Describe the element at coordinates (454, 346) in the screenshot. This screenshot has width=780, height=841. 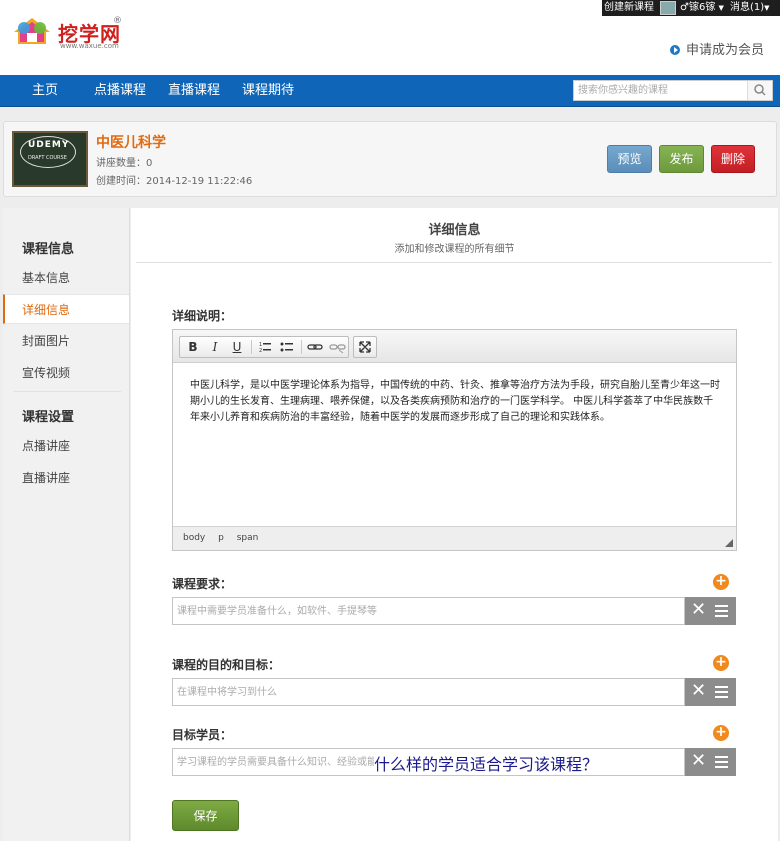
I see `editor-toolbar: B I U 12` at that location.